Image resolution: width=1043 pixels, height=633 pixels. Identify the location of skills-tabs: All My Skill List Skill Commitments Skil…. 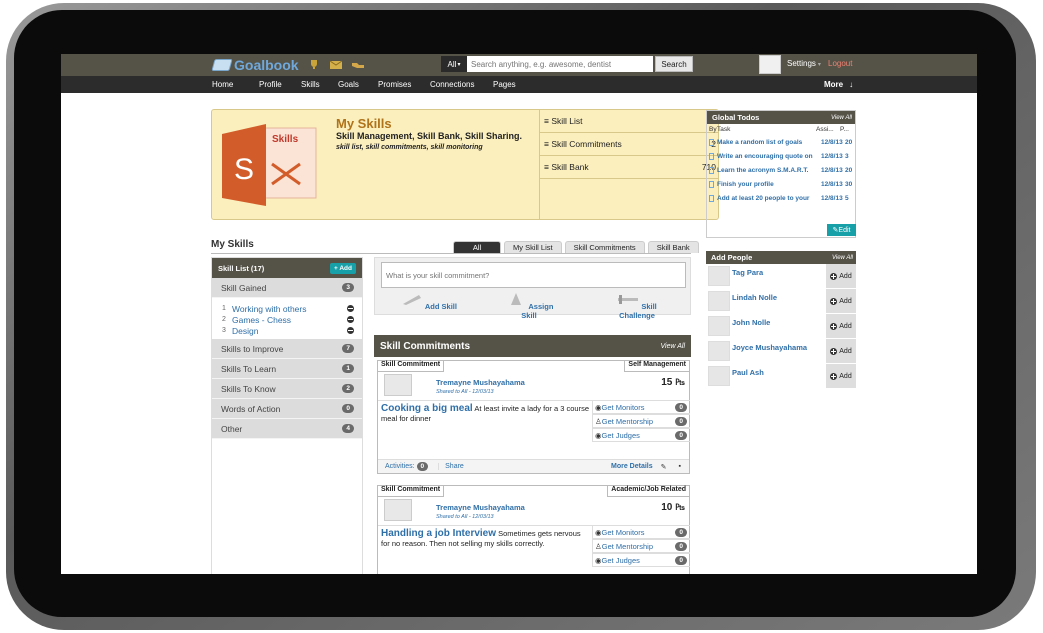
(576, 247).